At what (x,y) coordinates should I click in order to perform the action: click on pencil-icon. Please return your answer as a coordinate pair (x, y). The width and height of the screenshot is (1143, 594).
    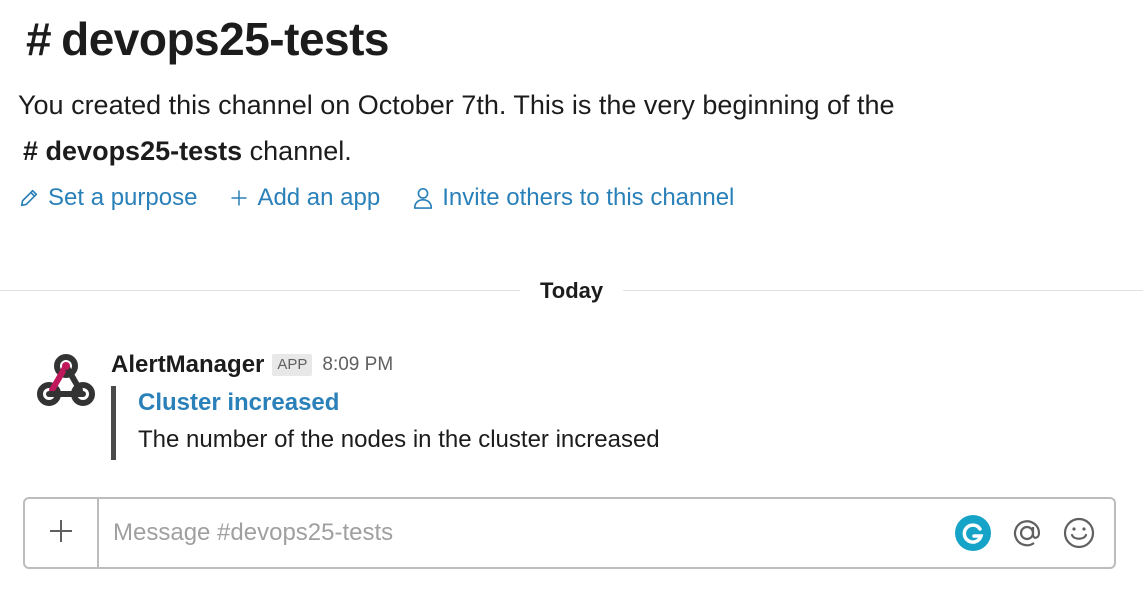
    Looking at the image, I should click on (29, 198).